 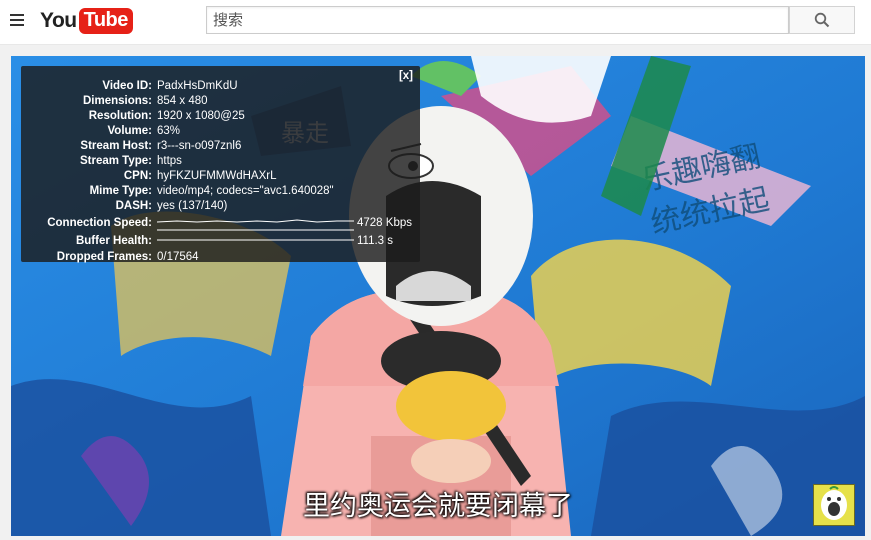 What do you see at coordinates (201, 116) in the screenshot?
I see `stat-value: 1920 x 1080@25` at bounding box center [201, 116].